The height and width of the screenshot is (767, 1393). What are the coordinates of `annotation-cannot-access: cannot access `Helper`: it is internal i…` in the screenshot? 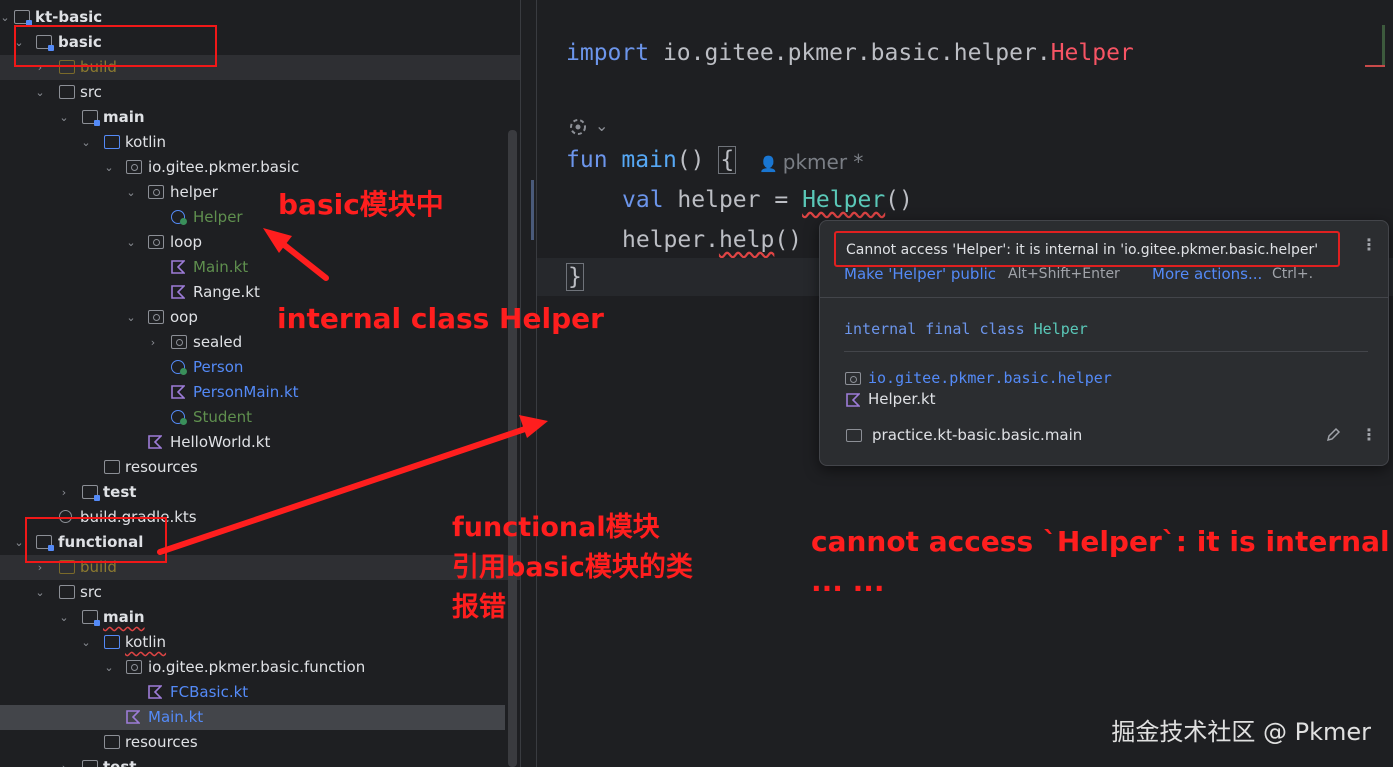 It's located at (1102, 562).